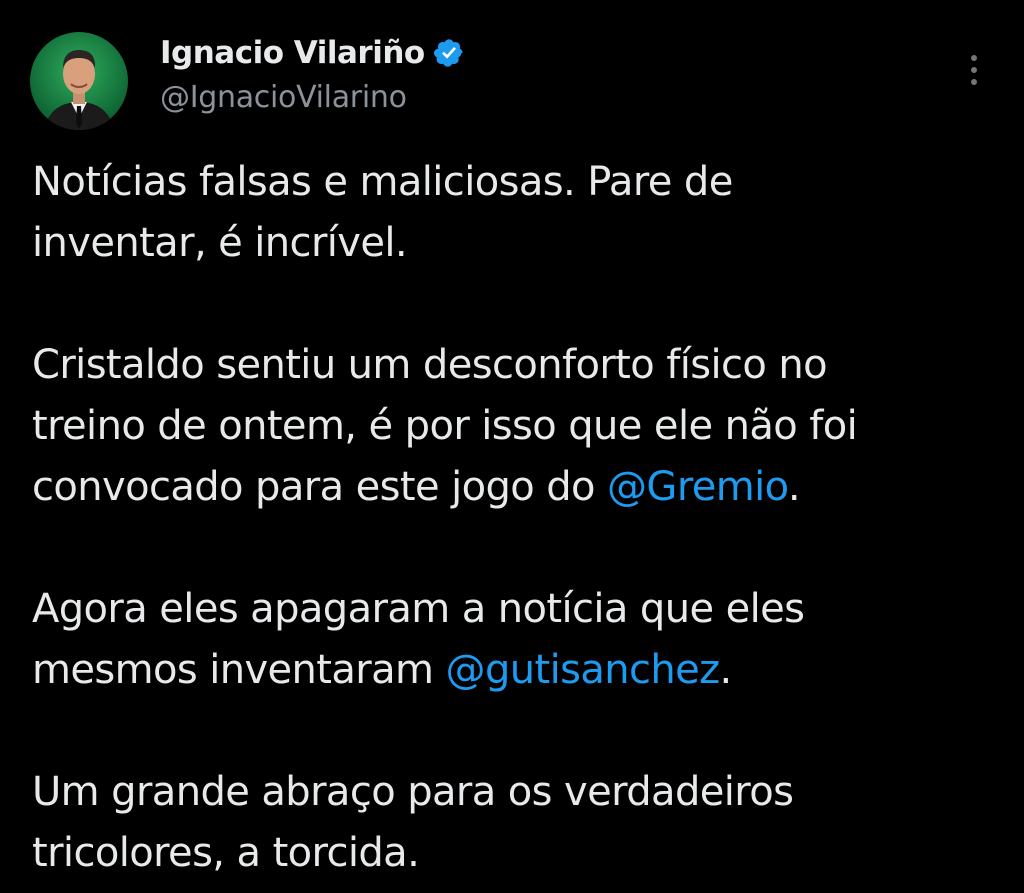  What do you see at coordinates (292, 53) in the screenshot?
I see `display-name: Ignacio Vilariño` at bounding box center [292, 53].